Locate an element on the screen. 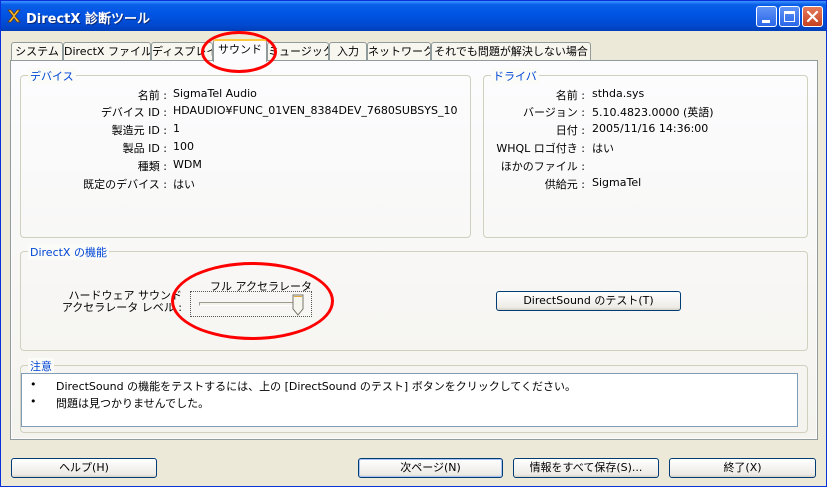 This screenshot has width=827, height=487. whql-logo-value: はい is located at coordinates (603, 148).